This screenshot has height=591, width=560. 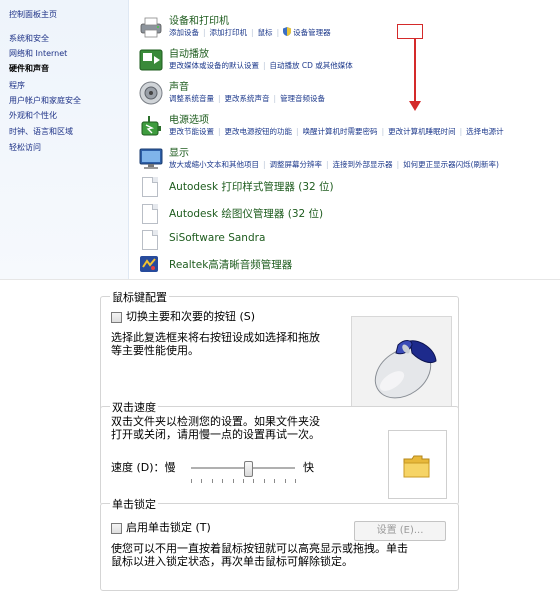 I want to click on swap-buttons-label: 切换主要和次要的按钮 (S), so click(x=190, y=317).